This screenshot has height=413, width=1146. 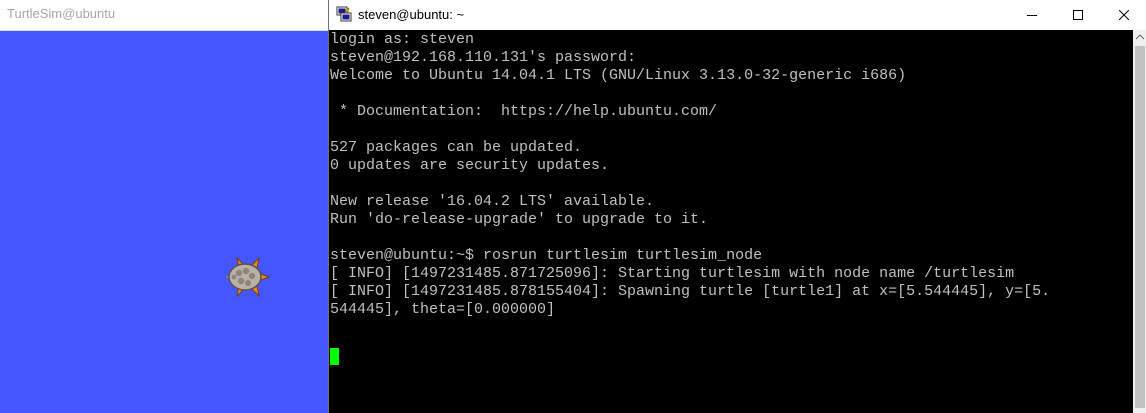 I want to click on maximize-icon, so click(x=1078, y=15).